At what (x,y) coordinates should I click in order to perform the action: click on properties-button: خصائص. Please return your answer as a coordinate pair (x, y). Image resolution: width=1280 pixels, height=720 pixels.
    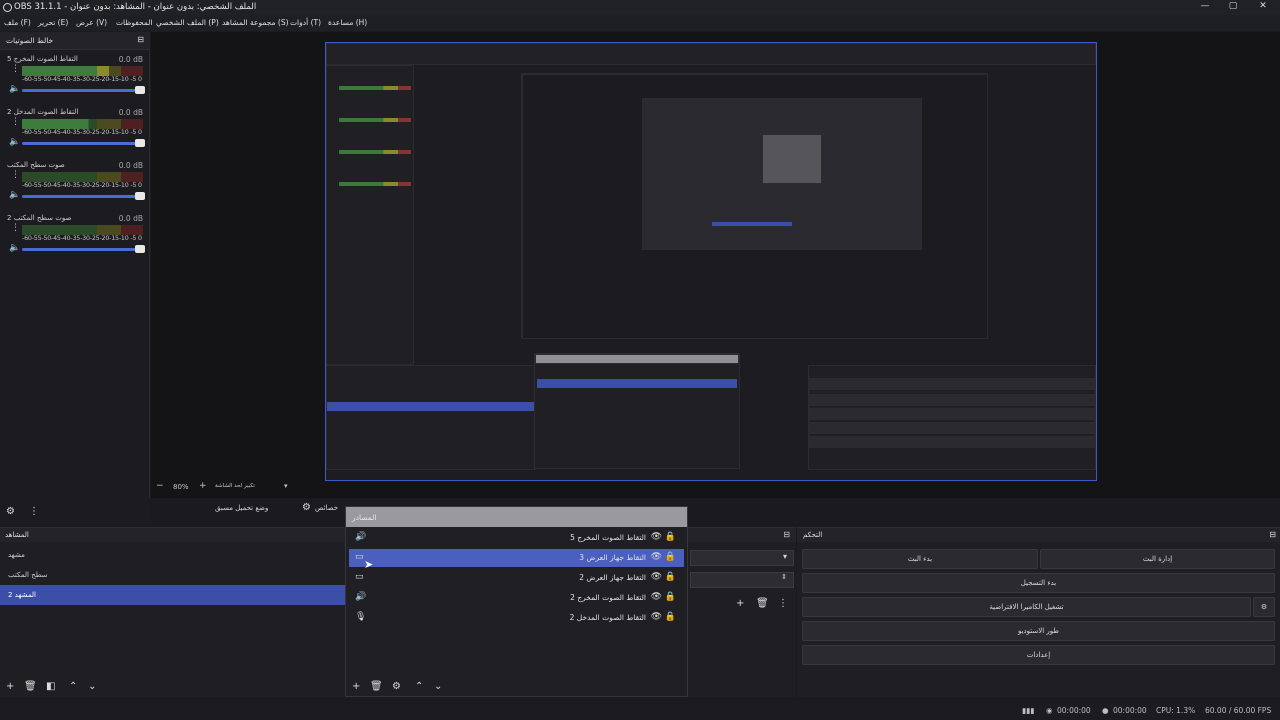
    Looking at the image, I should click on (326, 508).